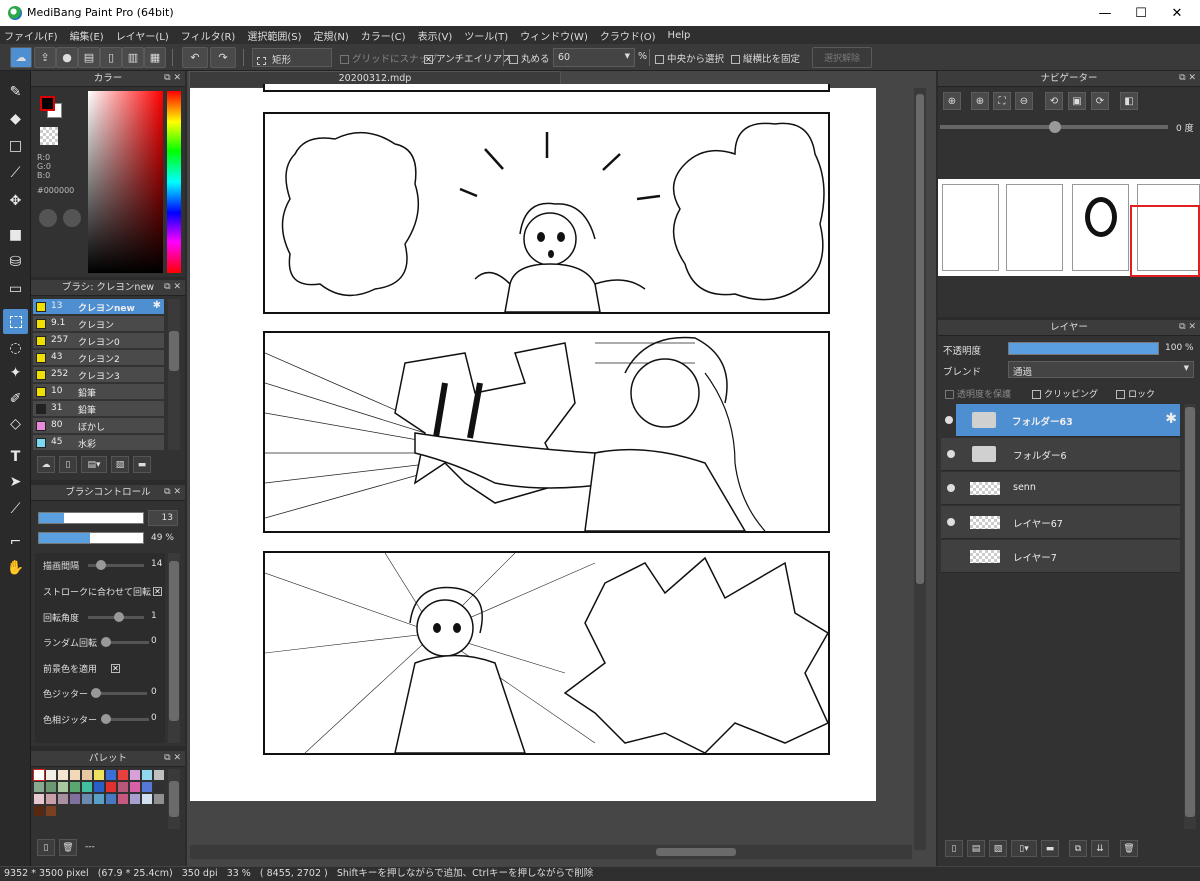  Describe the element at coordinates (1101, 369) in the screenshot. I see `blend-mode-select: 通過 ▼` at that location.